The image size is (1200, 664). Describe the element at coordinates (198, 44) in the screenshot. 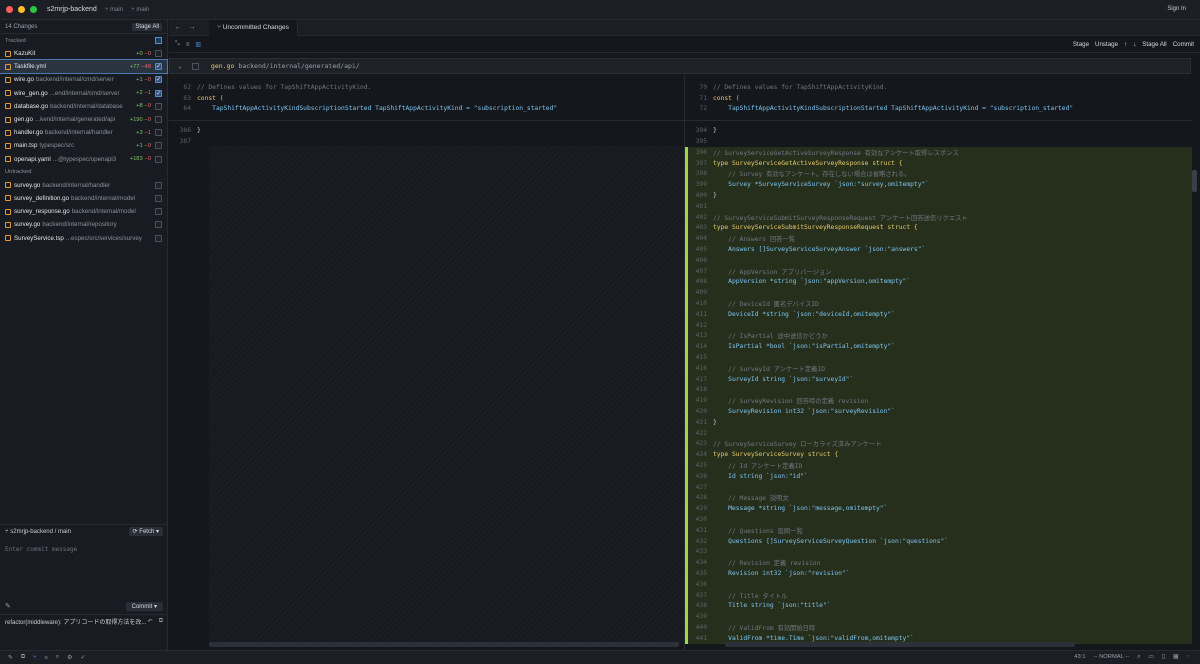

I see `split-view-icon: ▥` at that location.